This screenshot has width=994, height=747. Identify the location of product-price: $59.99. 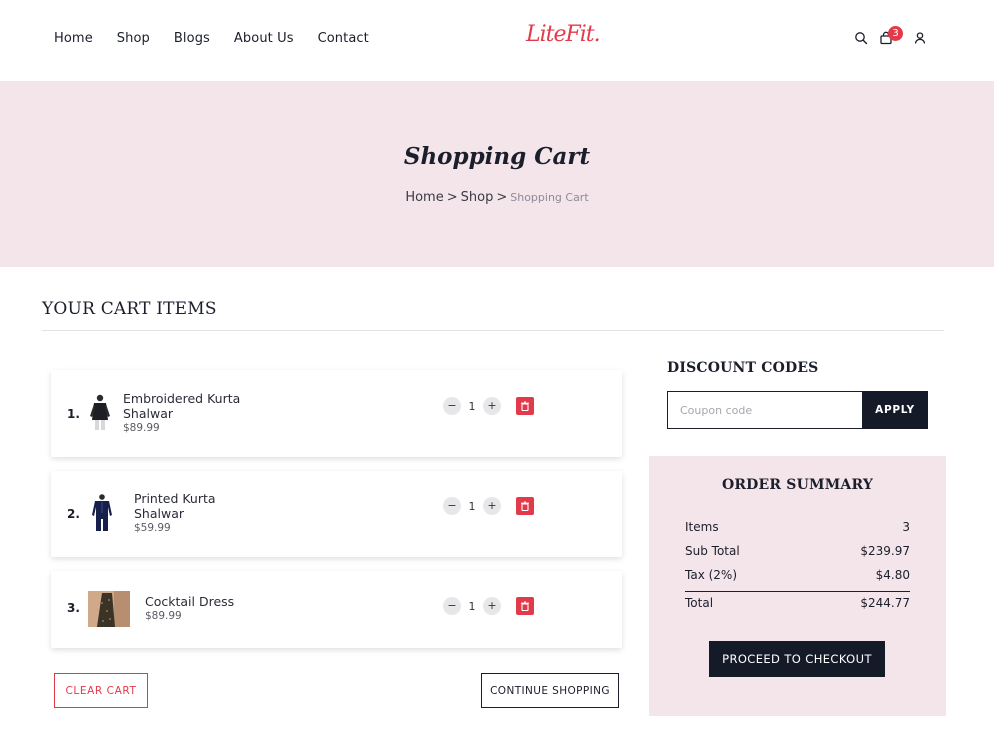
(152, 528).